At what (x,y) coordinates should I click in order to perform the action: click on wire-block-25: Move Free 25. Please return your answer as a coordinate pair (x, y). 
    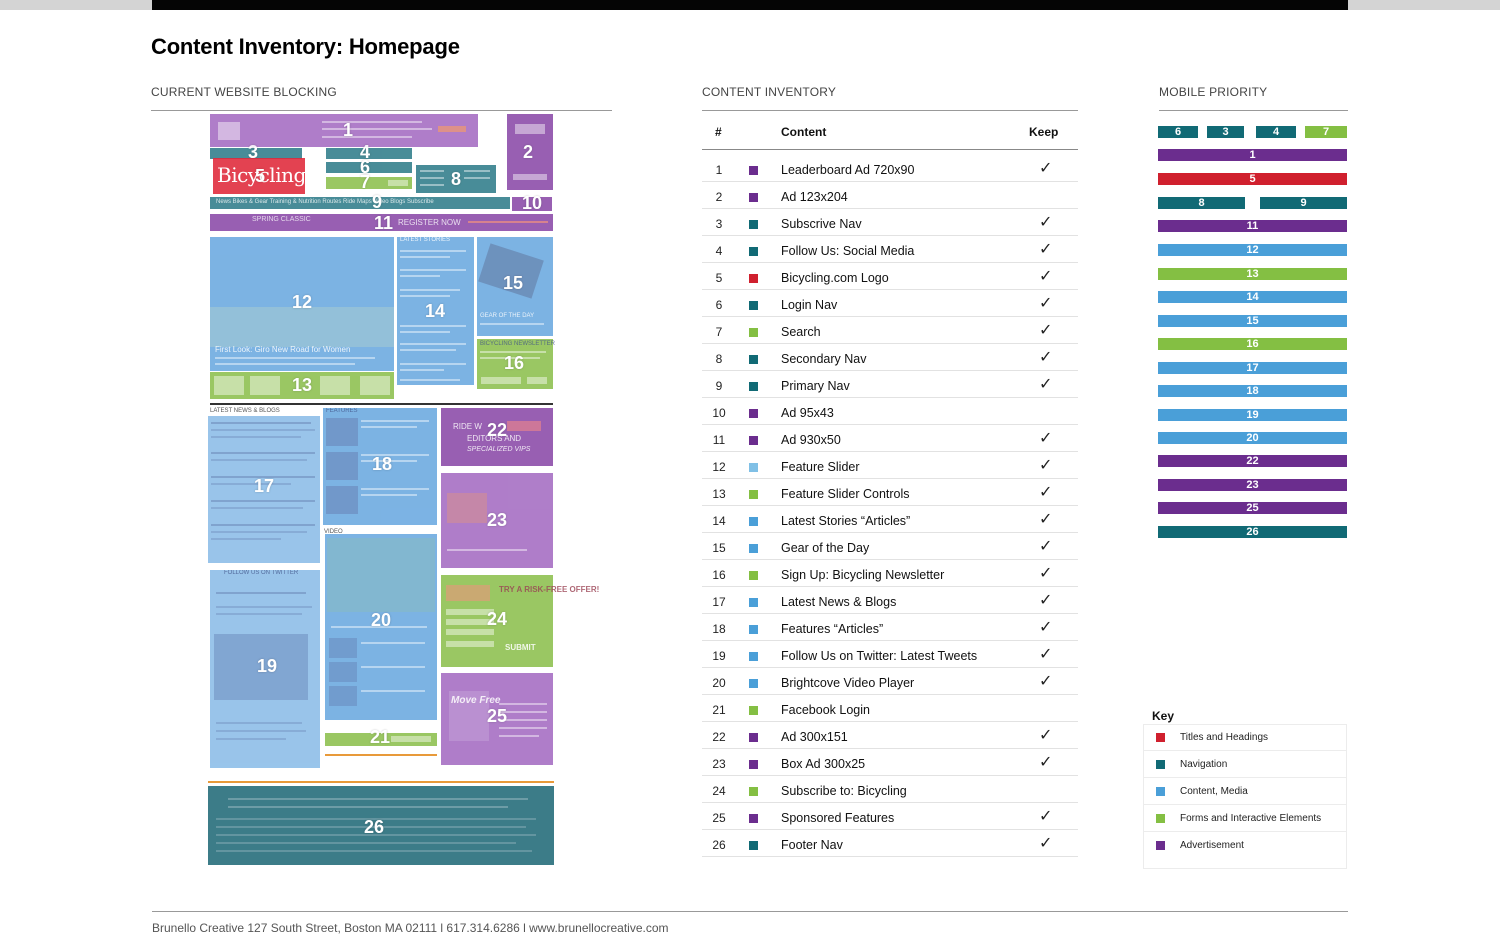
    Looking at the image, I should click on (497, 719).